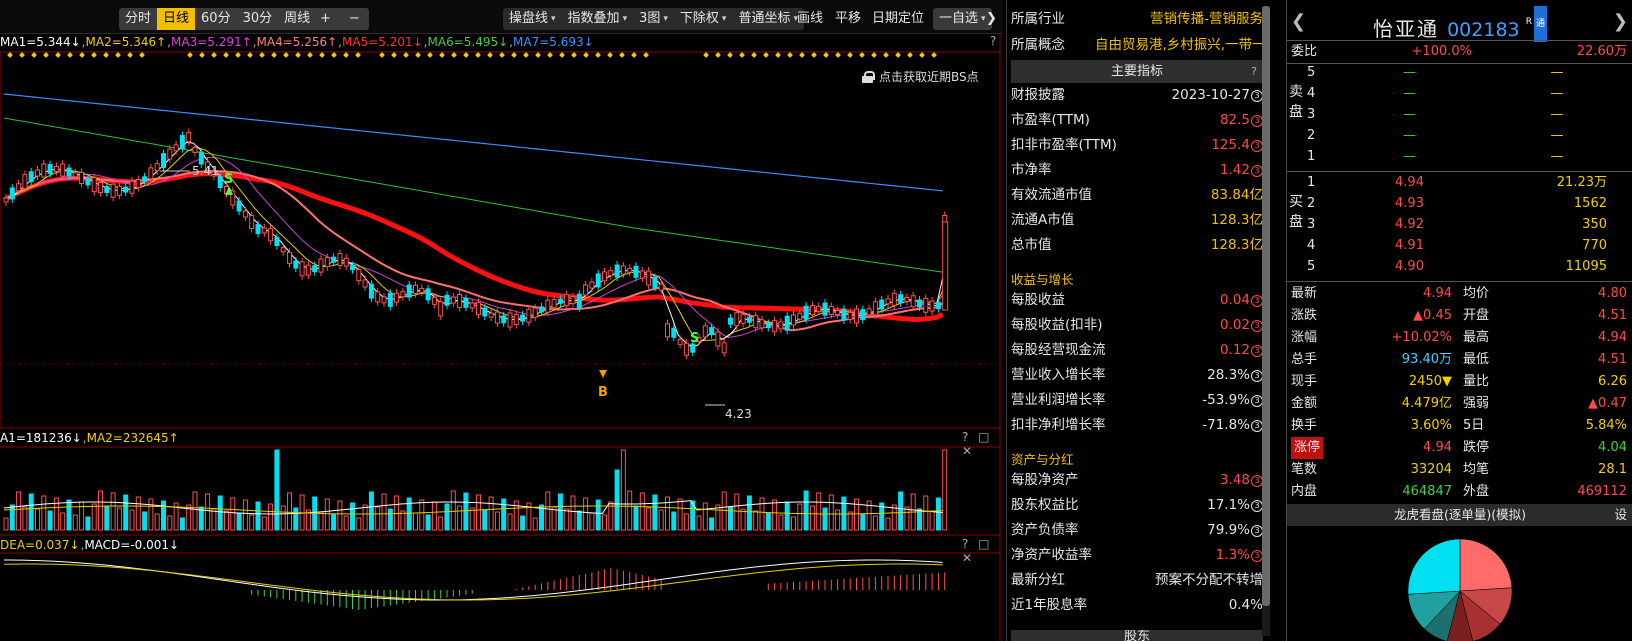  Describe the element at coordinates (1311, 182) in the screenshot. I see `book-level: 1` at that location.